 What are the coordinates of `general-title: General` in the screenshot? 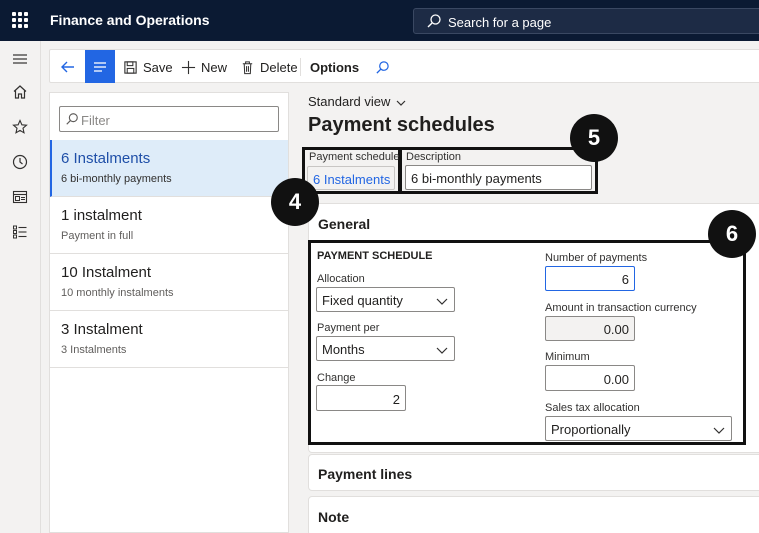 It's located at (344, 224).